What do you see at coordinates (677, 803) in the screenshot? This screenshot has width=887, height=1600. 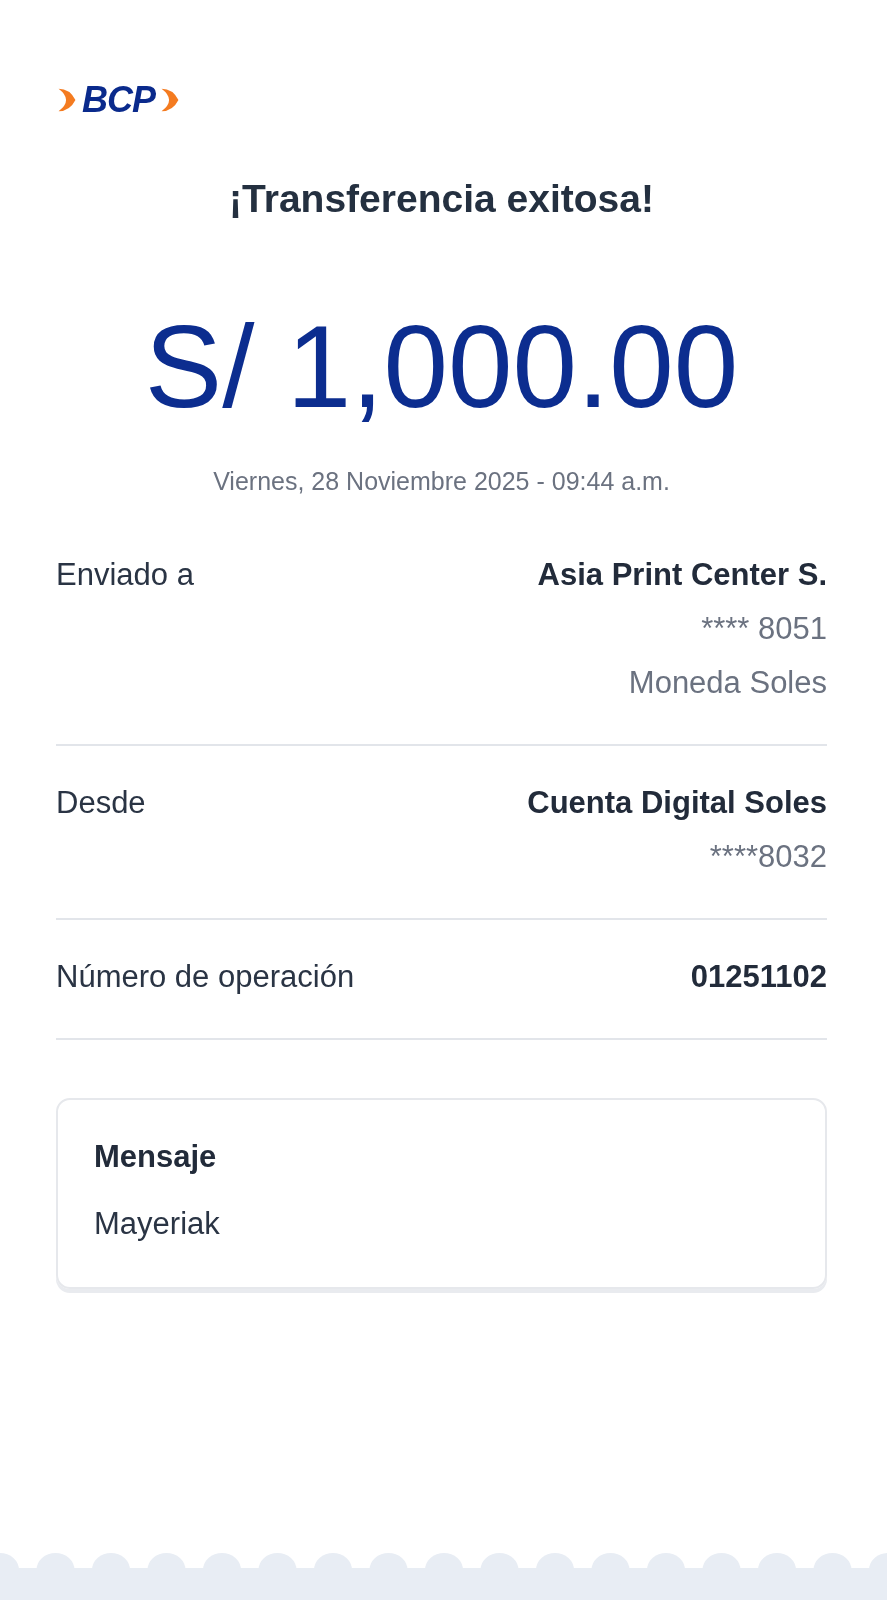 I see `detail-value: Cuenta Digital Soles` at bounding box center [677, 803].